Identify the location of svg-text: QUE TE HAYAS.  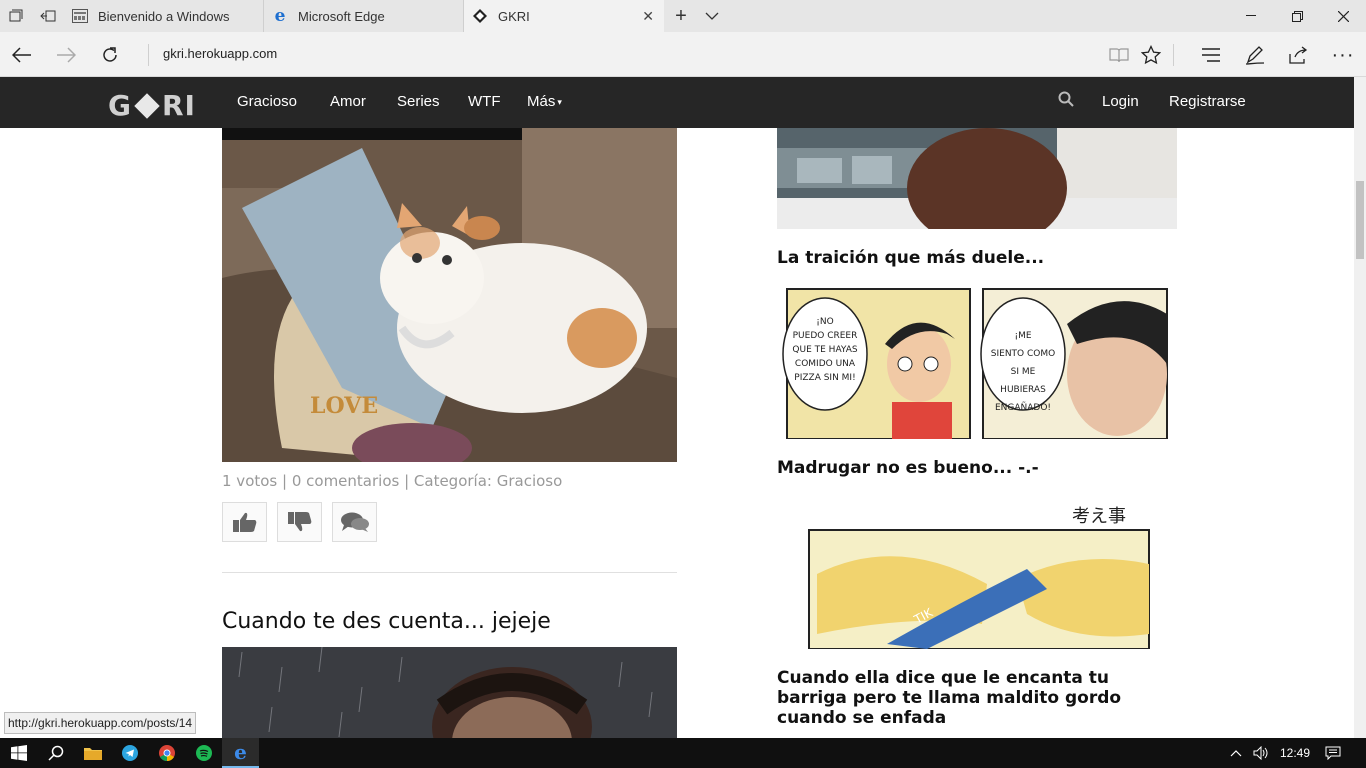
(824, 350).